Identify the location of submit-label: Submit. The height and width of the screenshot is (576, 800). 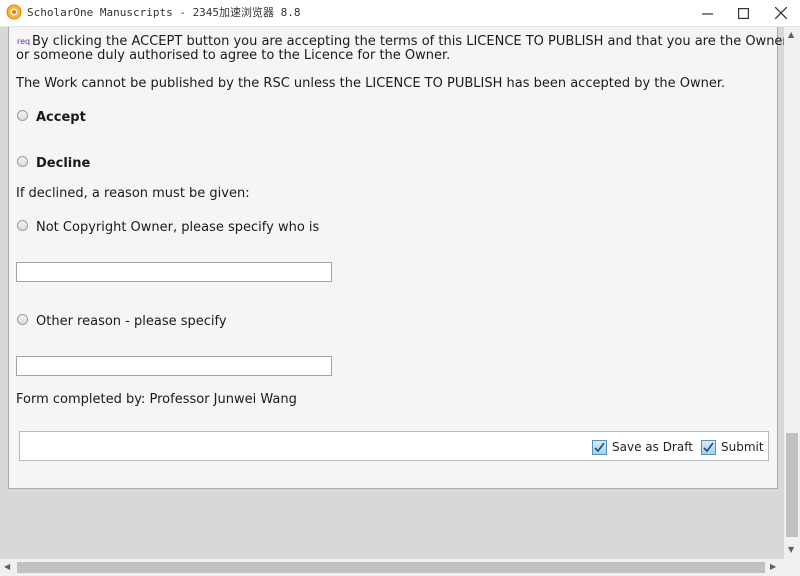
(742, 447).